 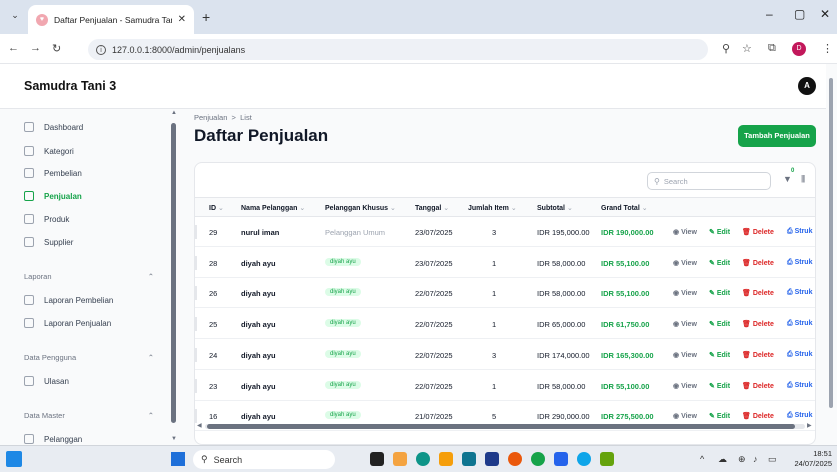 What do you see at coordinates (755, 459) in the screenshot?
I see `volume-icon: ♪` at bounding box center [755, 459].